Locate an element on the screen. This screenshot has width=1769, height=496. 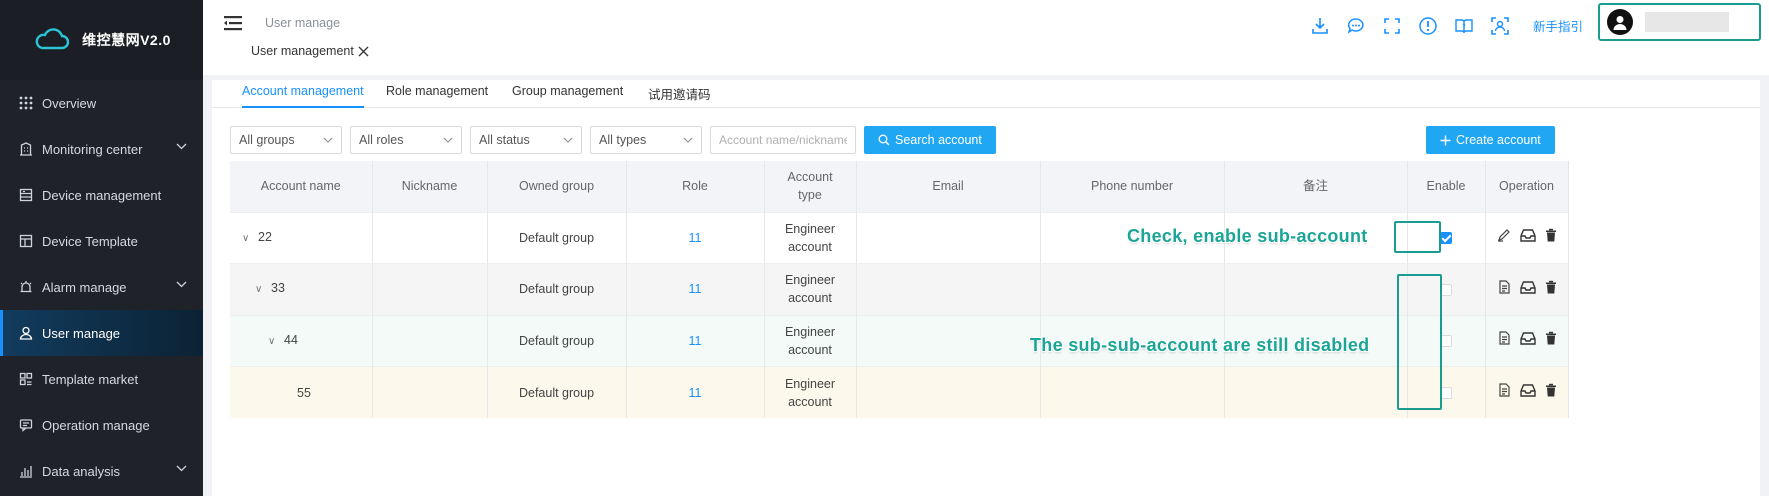
group-select: All groups is located at coordinates (286, 140).